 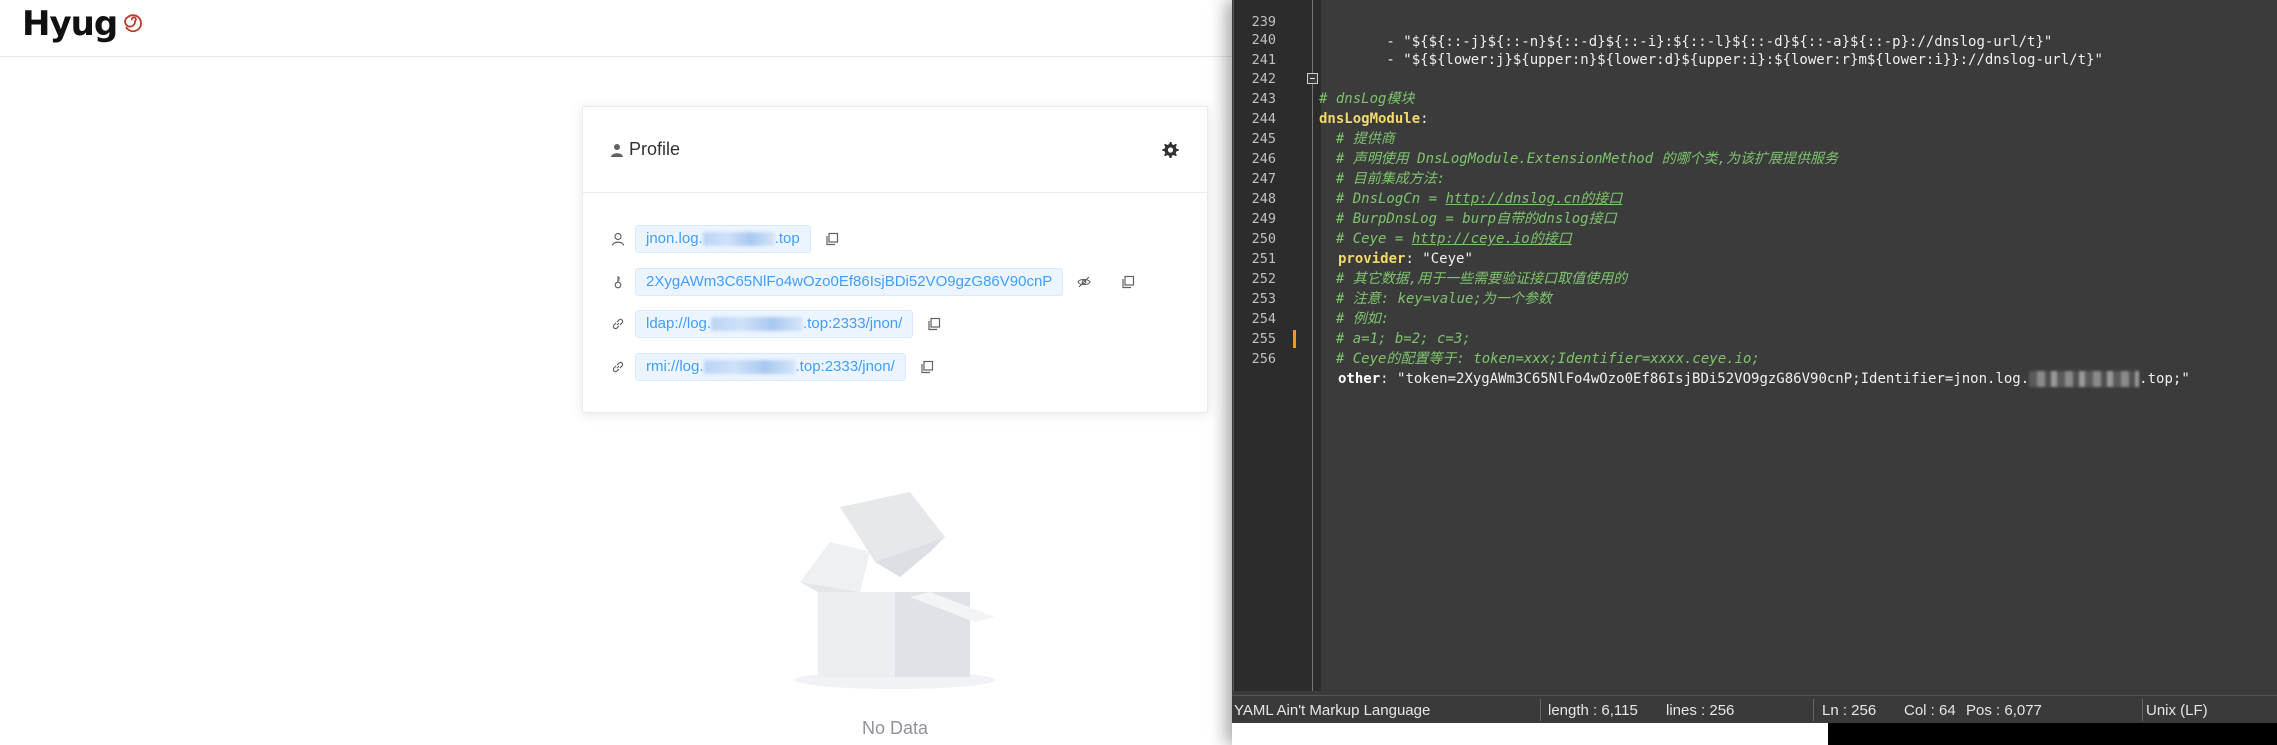 What do you see at coordinates (1170, 150) in the screenshot?
I see `gear-icon` at bounding box center [1170, 150].